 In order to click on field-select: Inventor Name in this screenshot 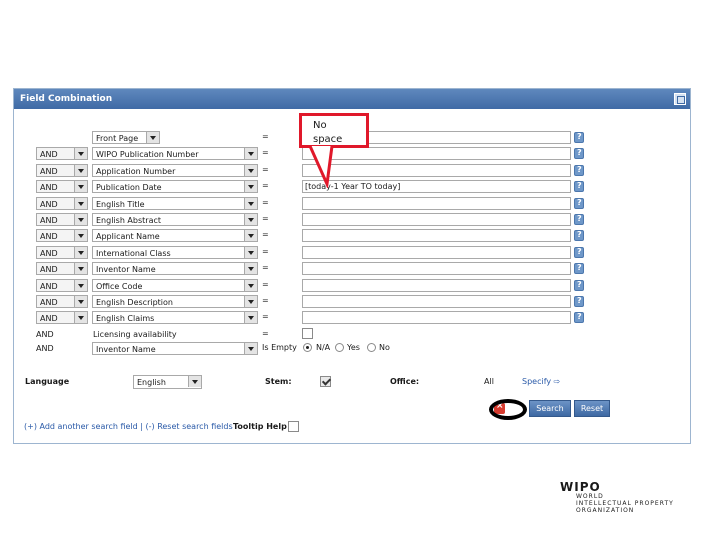, I will do `click(175, 269)`.